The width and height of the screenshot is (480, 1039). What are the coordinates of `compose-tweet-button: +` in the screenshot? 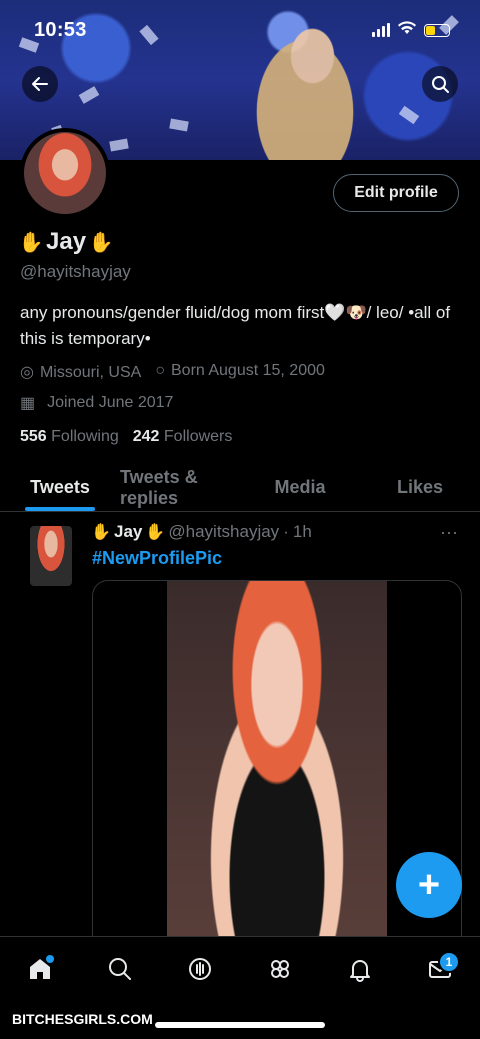 It's located at (429, 885).